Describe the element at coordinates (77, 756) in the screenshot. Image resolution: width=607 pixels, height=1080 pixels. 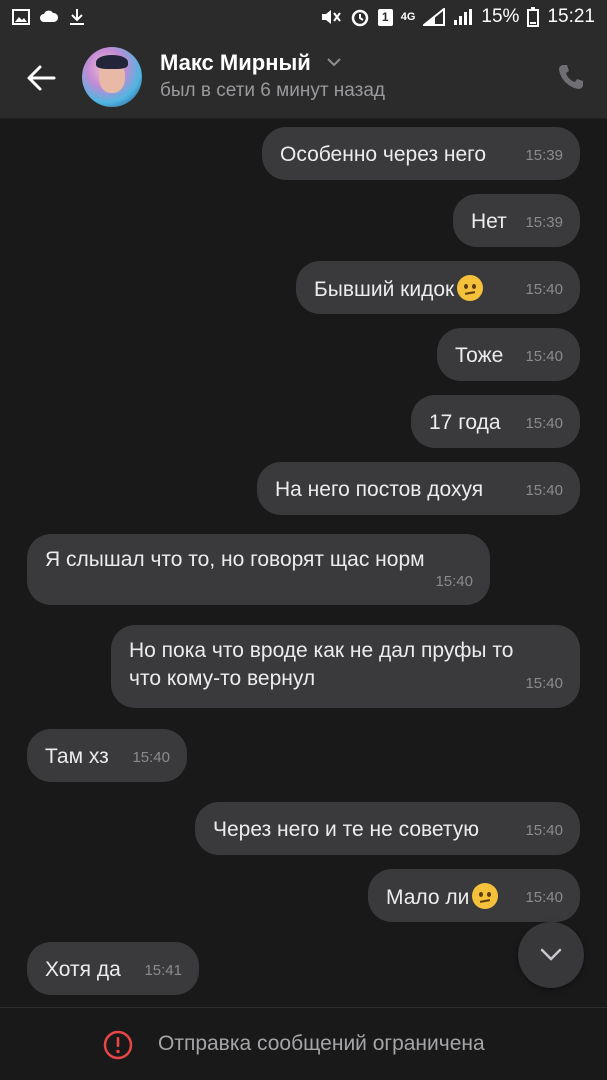
I see `message-text: Там хз` at that location.